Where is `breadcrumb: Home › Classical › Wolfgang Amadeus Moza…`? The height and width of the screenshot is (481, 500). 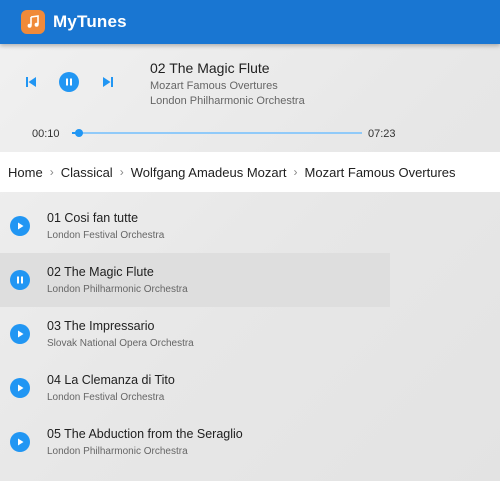
breadcrumb: Home › Classical › Wolfgang Amadeus Moza… is located at coordinates (250, 172).